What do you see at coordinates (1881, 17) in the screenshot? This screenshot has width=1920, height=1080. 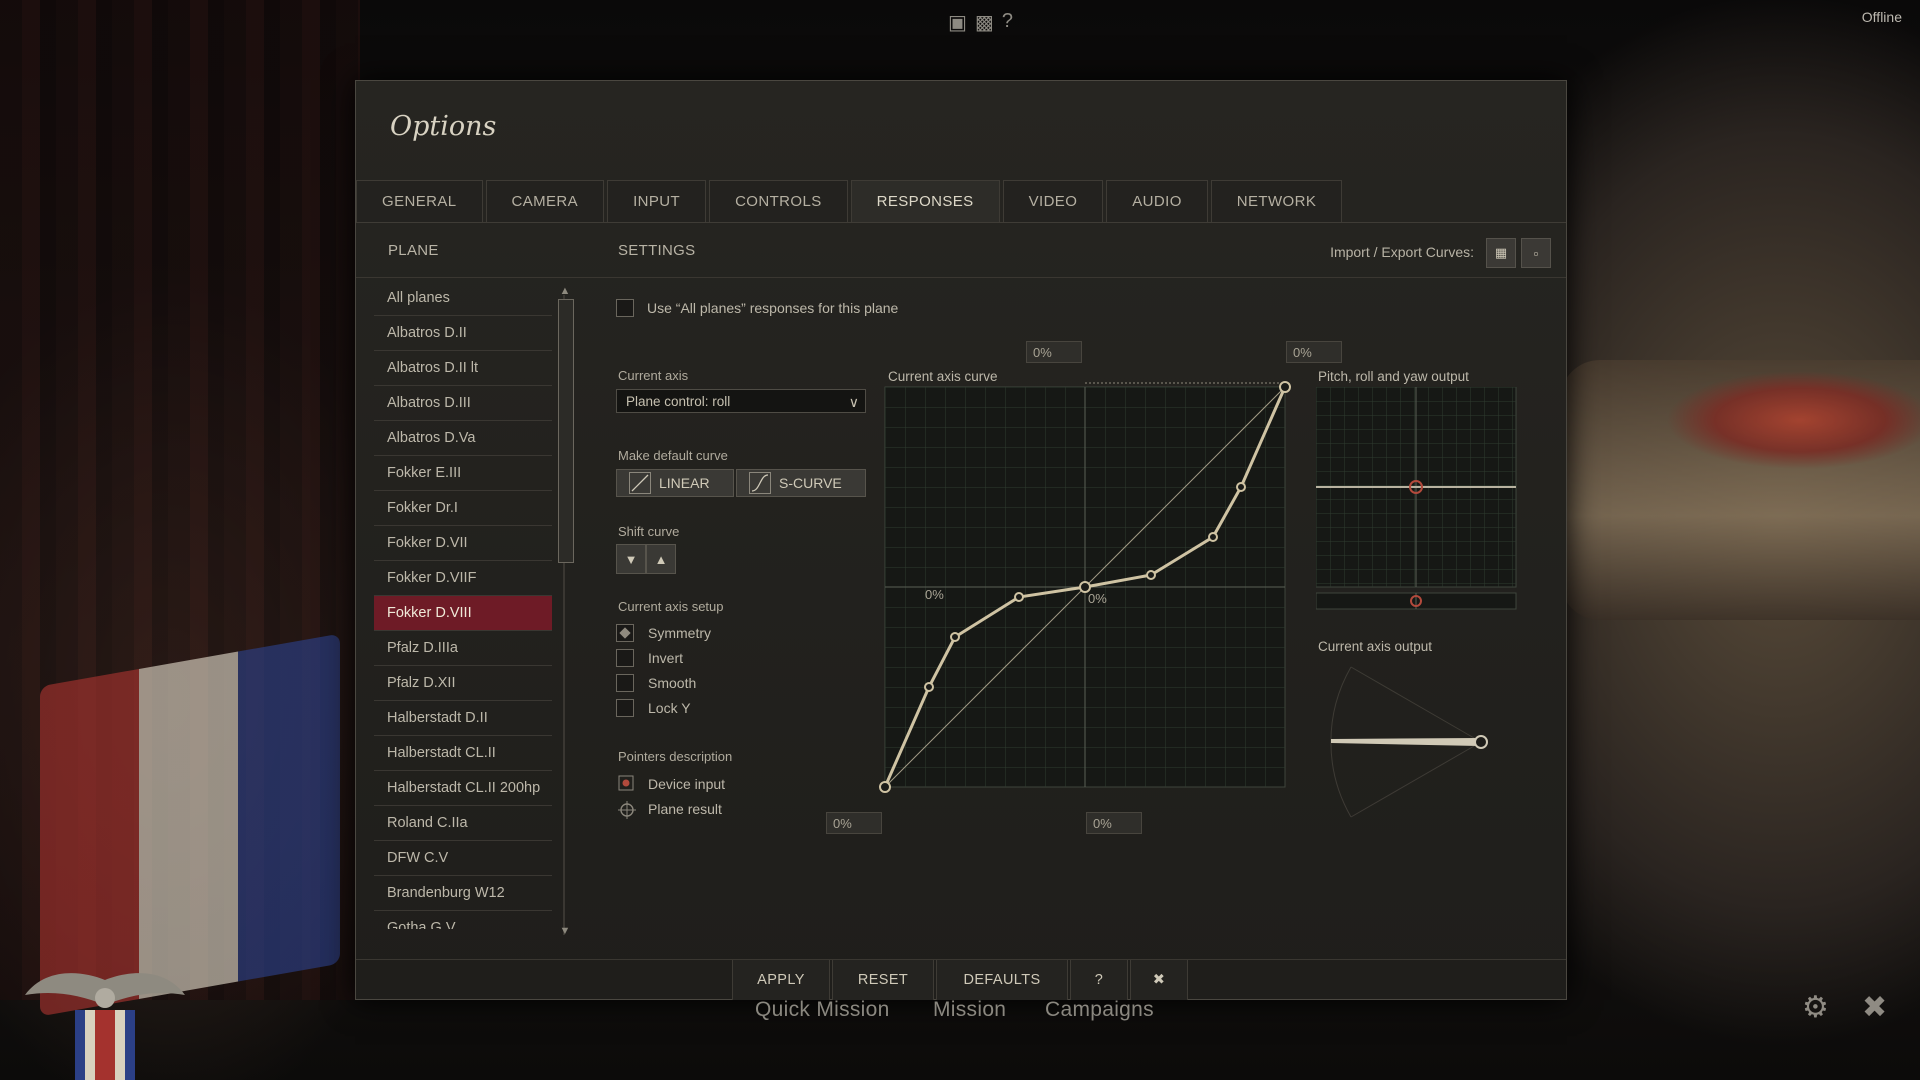 I see `connection-status: Offline` at bounding box center [1881, 17].